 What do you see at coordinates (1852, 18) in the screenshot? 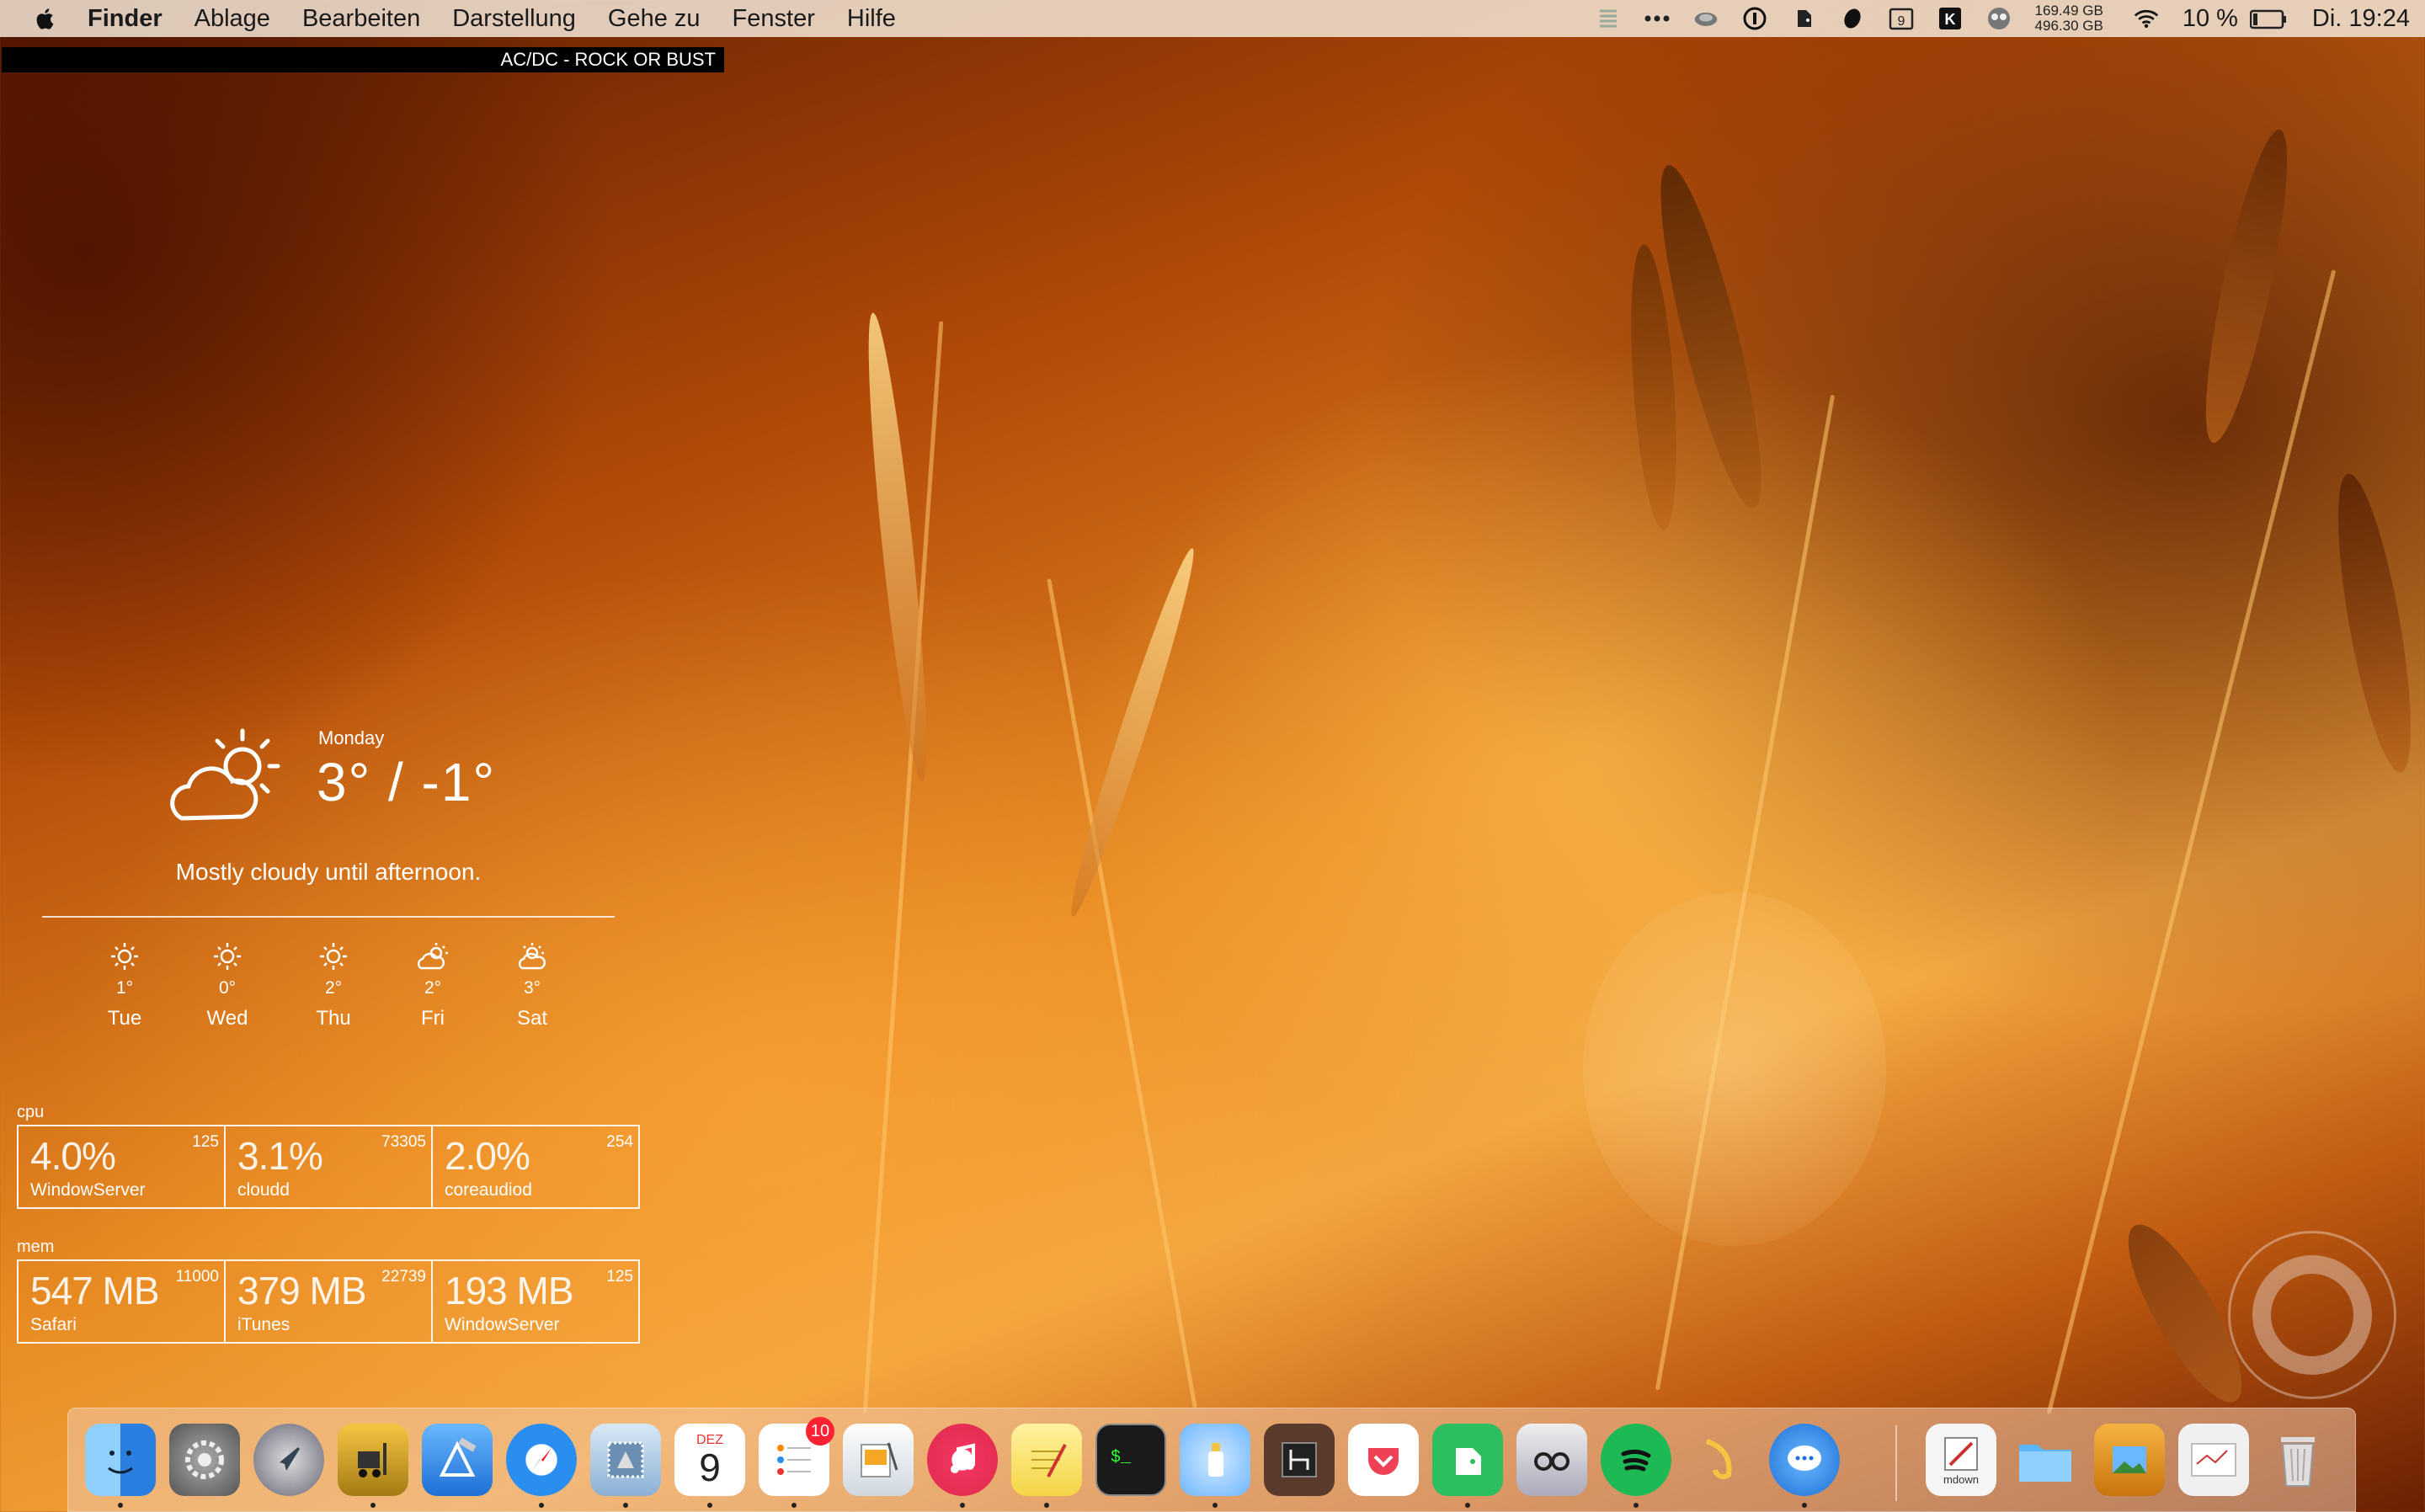
I see `leaf-icon` at bounding box center [1852, 18].